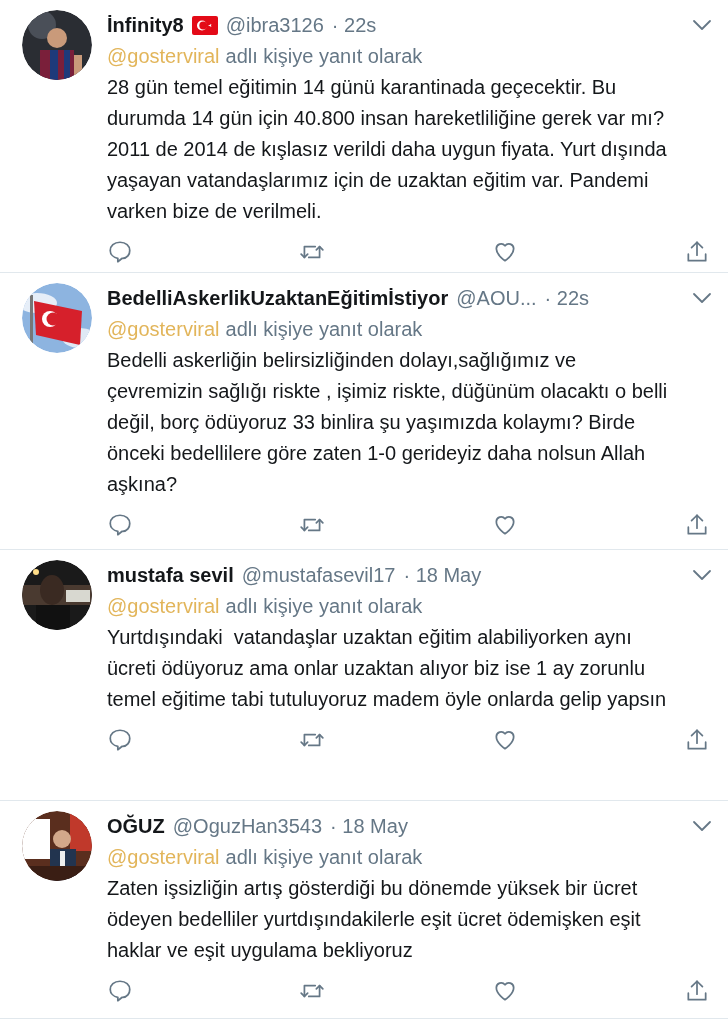 The image size is (728, 1019). Describe the element at coordinates (318, 575) in the screenshot. I see `user-handle: @mustafasevil17` at that location.